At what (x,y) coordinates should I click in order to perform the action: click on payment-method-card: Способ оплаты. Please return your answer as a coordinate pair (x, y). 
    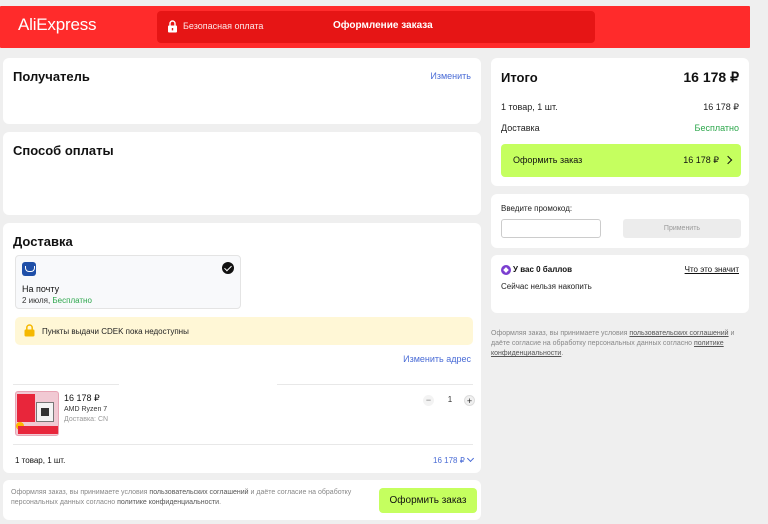
    Looking at the image, I should click on (242, 173).